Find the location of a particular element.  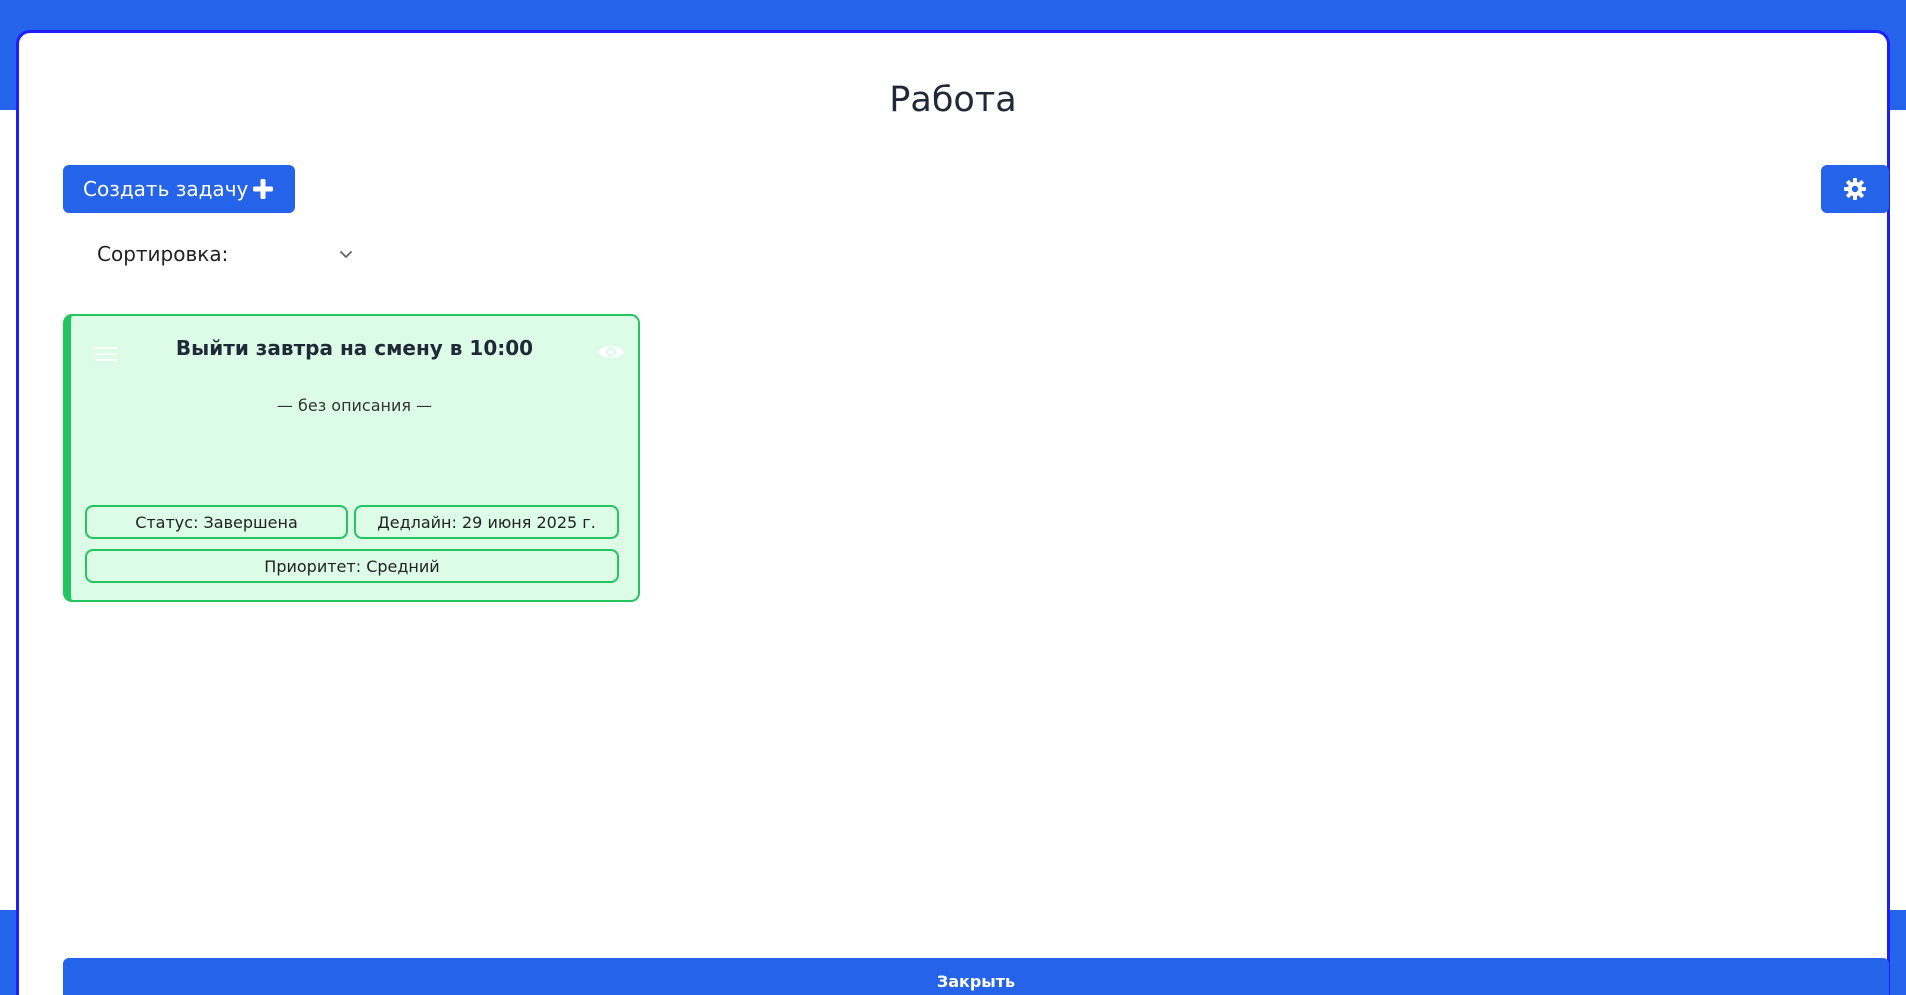

status-badge: Статус: Завершена is located at coordinates (216, 522).